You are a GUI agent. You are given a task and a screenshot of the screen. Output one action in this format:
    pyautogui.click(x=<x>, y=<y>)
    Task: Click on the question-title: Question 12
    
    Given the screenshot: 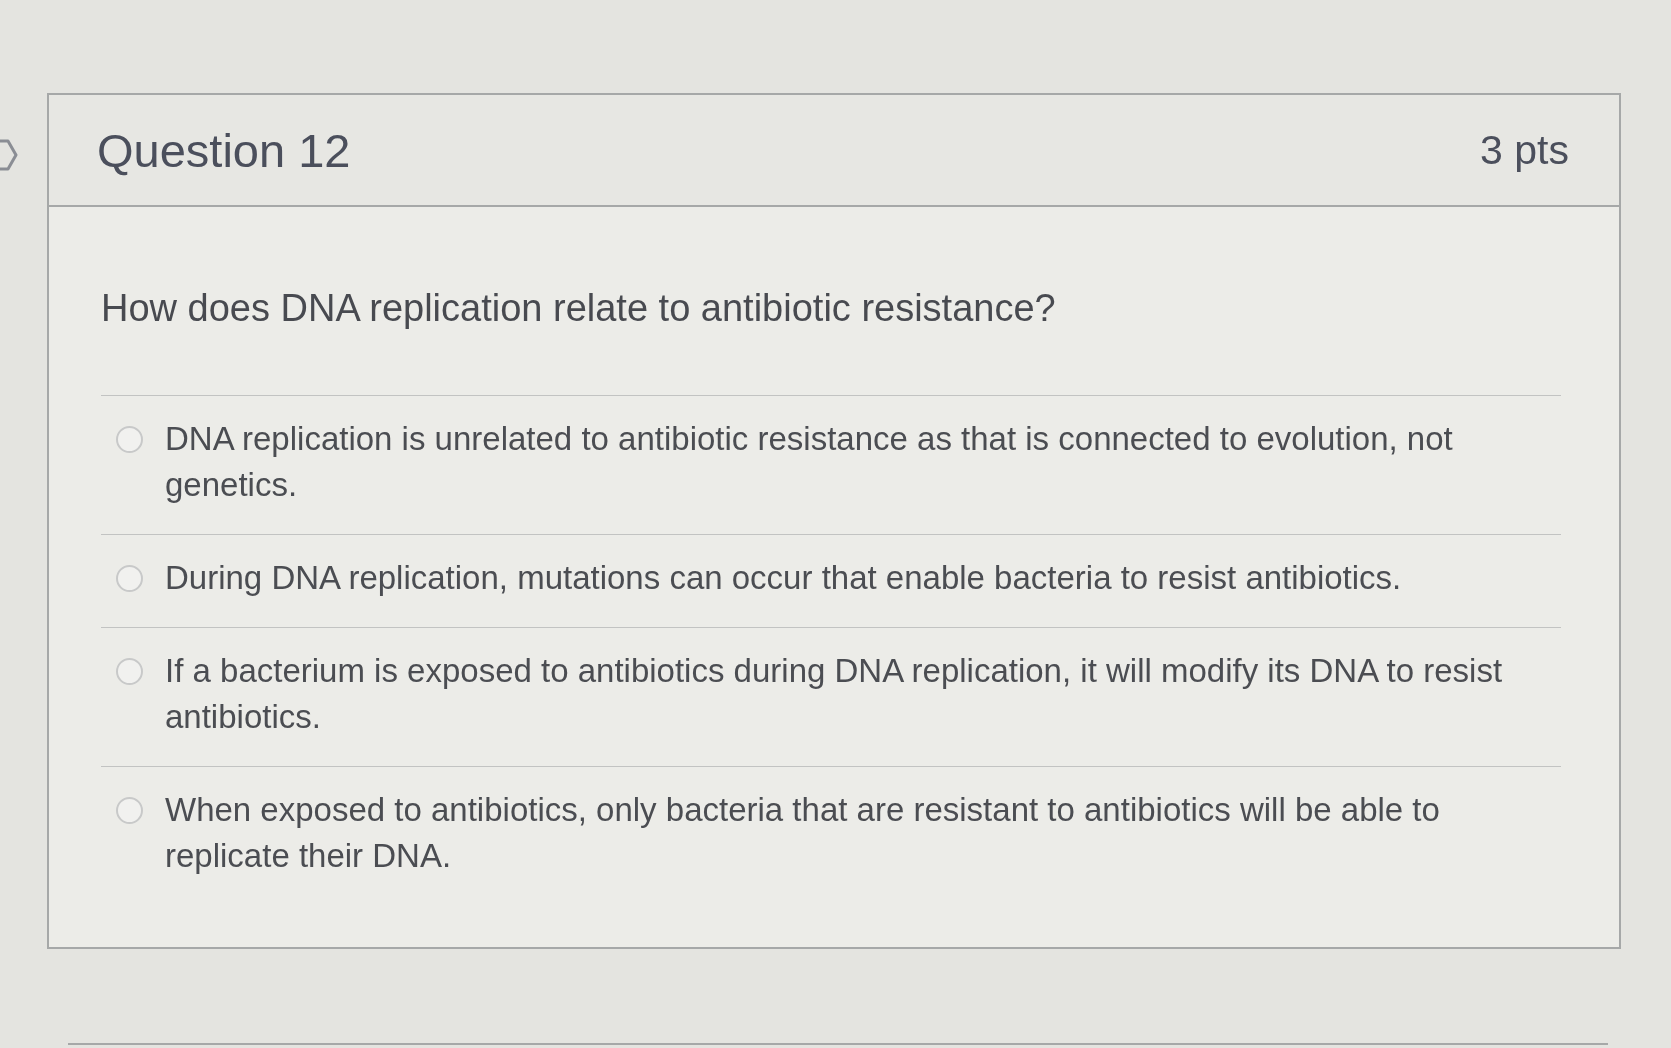 What is the action you would take?
    pyautogui.click(x=224, y=150)
    